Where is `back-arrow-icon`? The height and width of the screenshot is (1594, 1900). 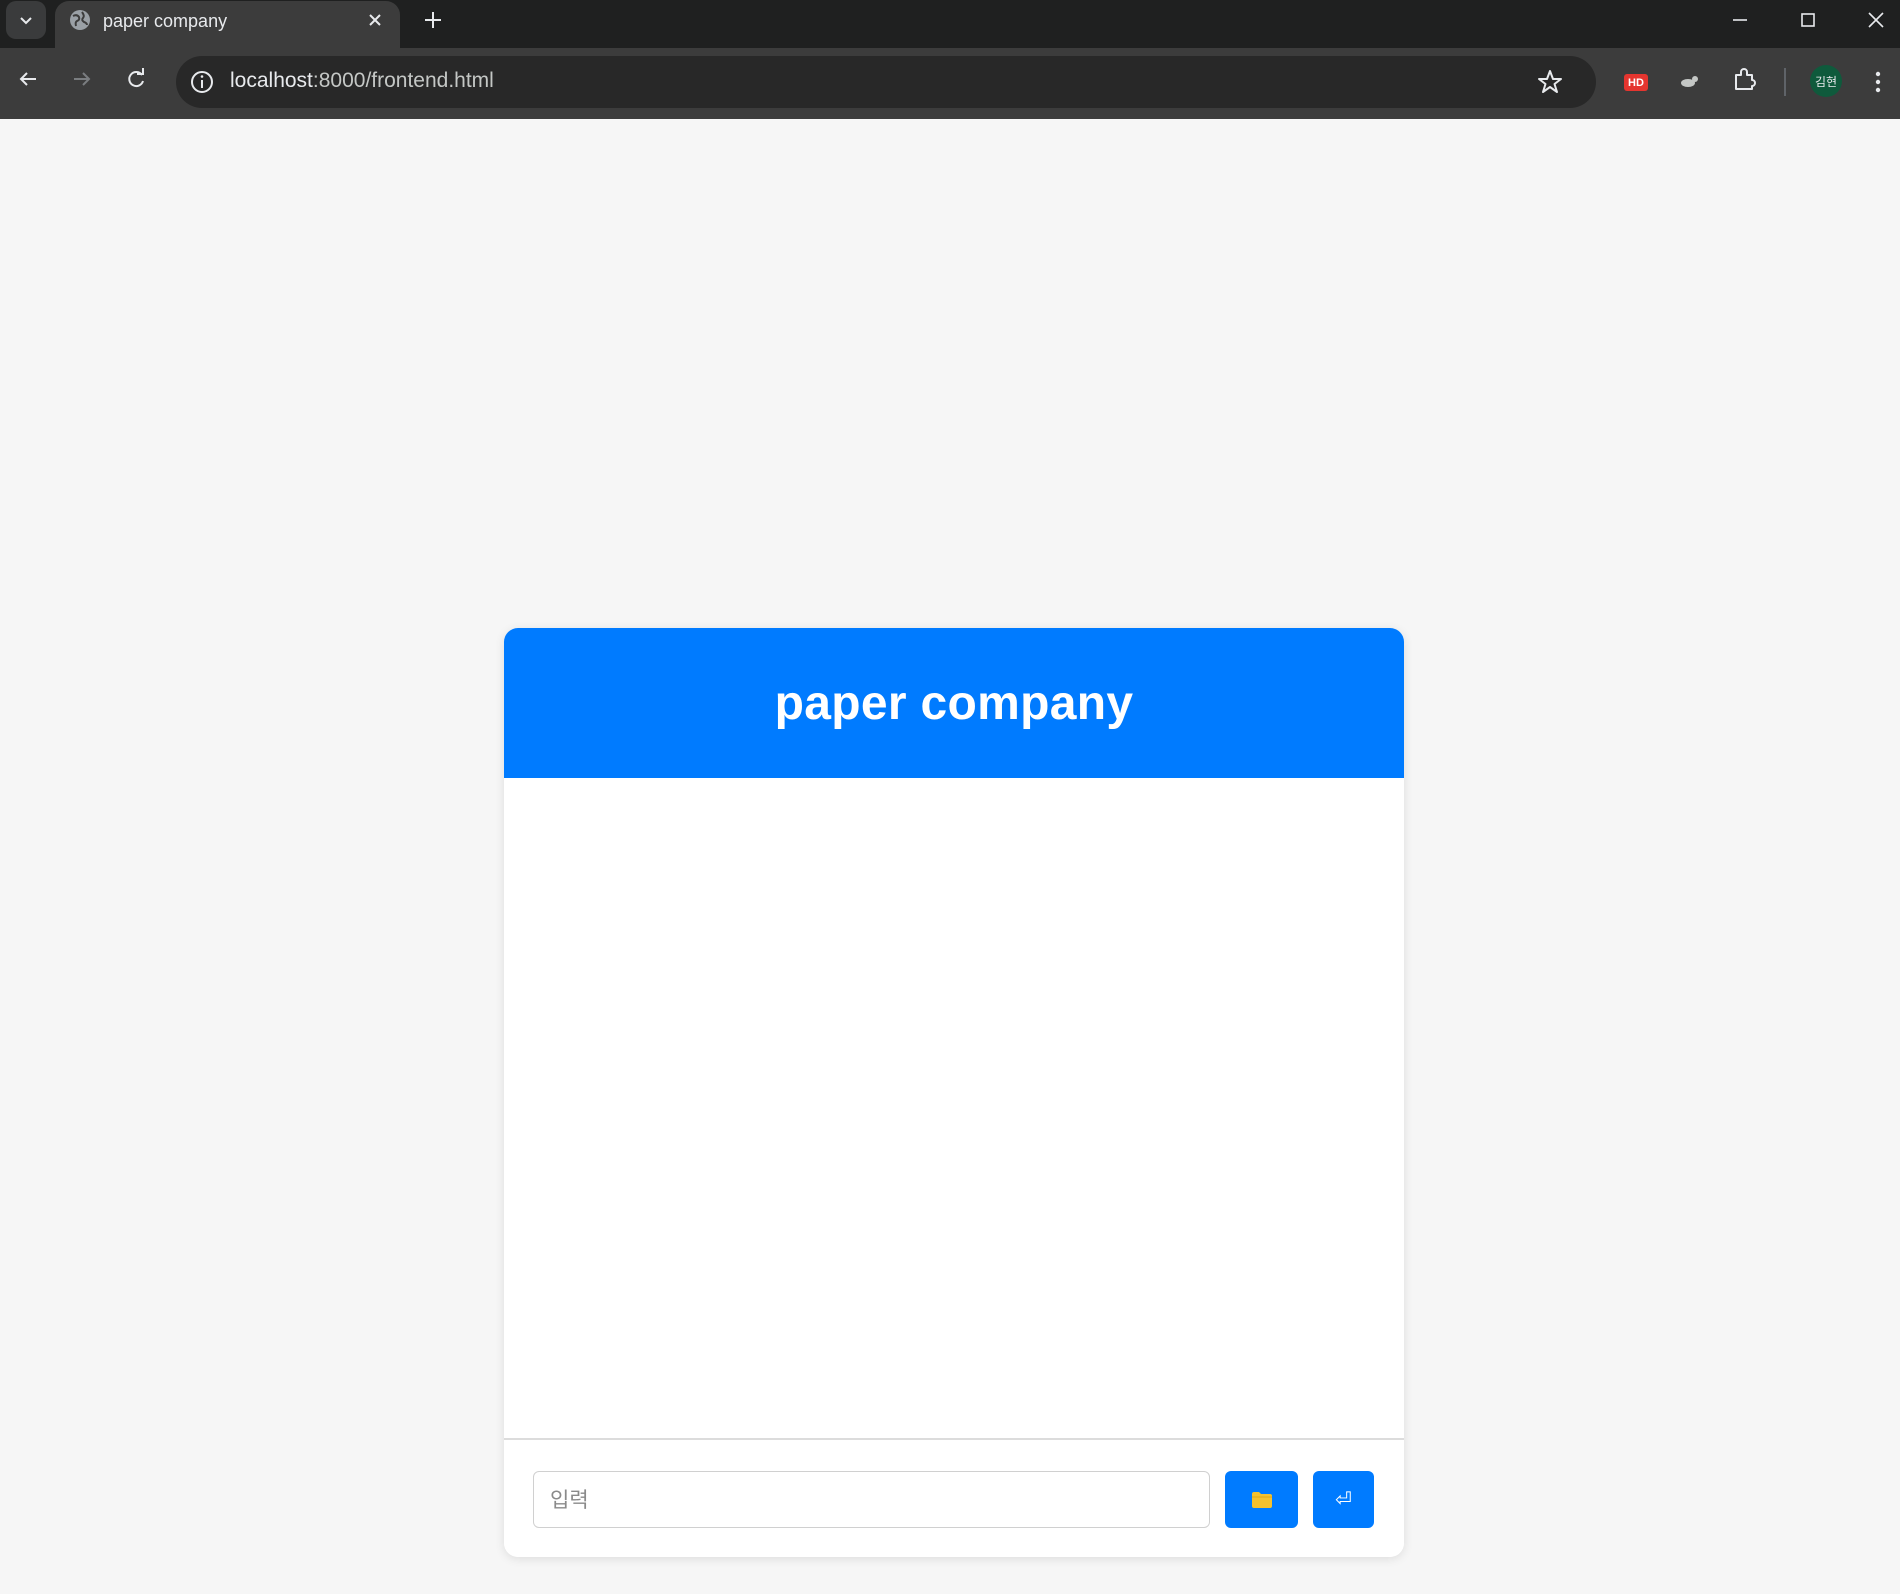 back-arrow-icon is located at coordinates (28, 79).